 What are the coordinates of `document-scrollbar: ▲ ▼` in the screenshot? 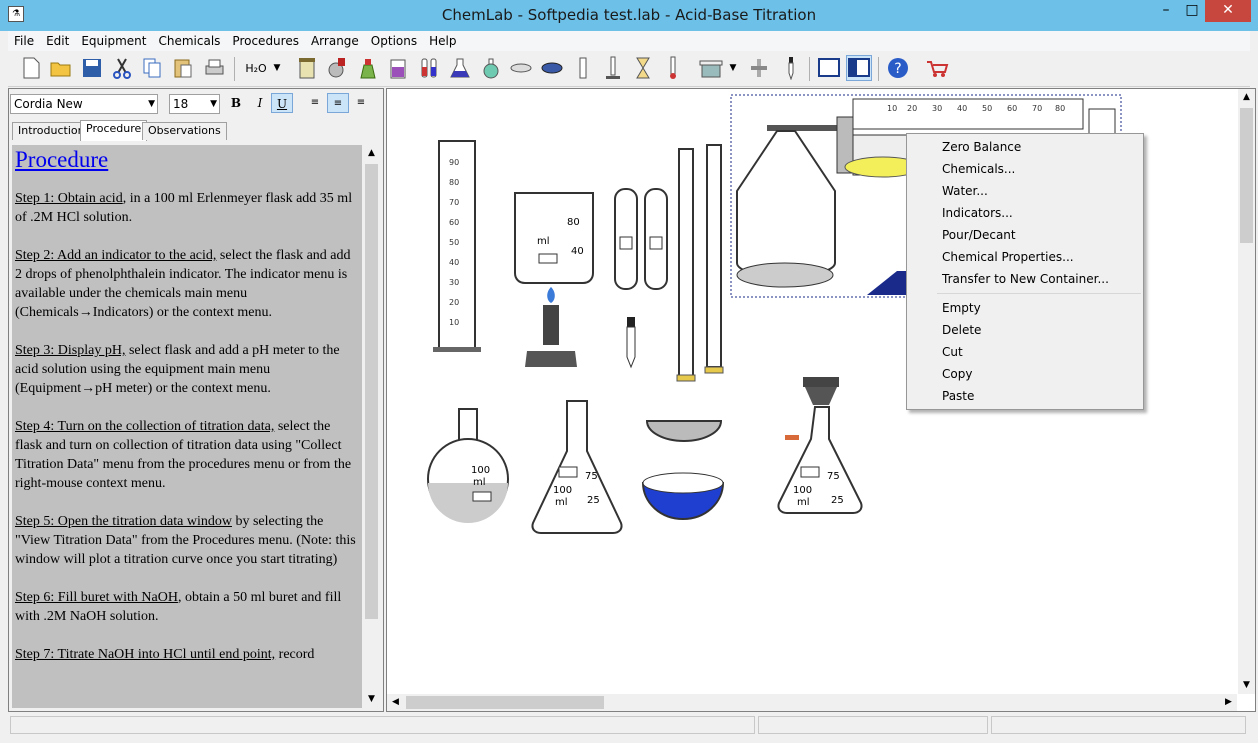 It's located at (371, 426).